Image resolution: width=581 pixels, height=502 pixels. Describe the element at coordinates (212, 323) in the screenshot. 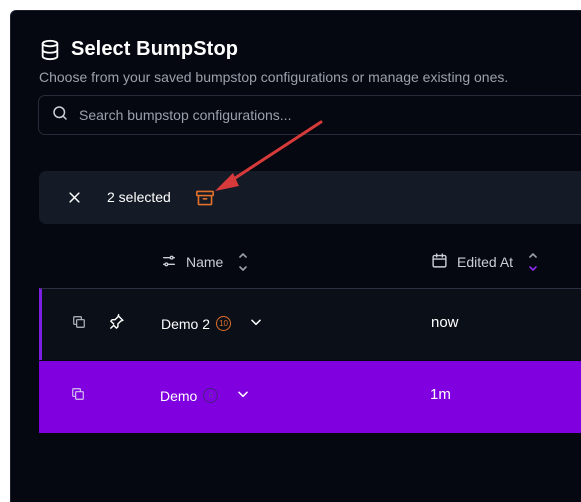

I see `row-name-cell: Demo 2 10` at that location.